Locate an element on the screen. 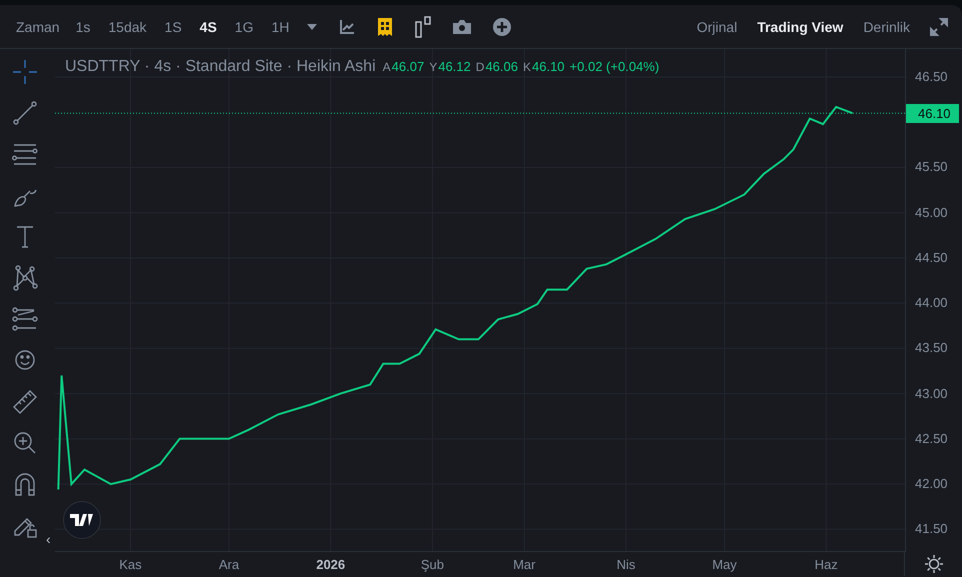 This screenshot has height=577, width=962. logo-icon is located at coordinates (82, 520).